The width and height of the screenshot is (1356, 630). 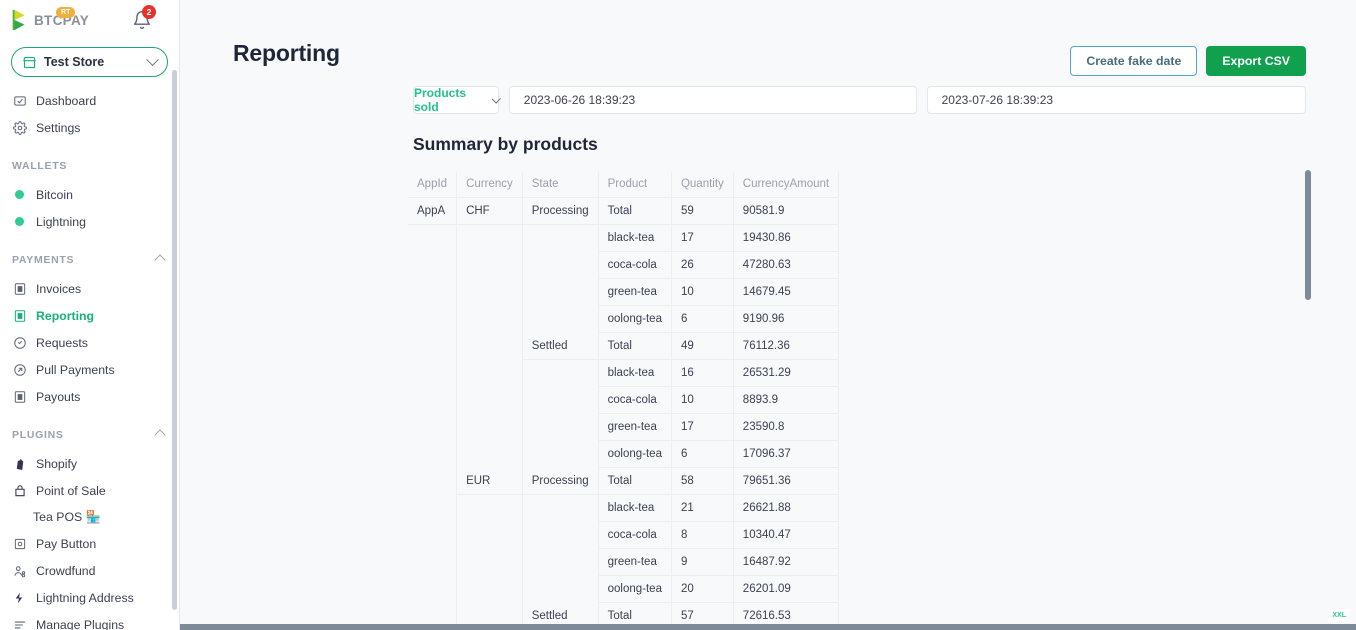 What do you see at coordinates (58, 127) in the screenshot?
I see `sidebar-item-label: Settings` at bounding box center [58, 127].